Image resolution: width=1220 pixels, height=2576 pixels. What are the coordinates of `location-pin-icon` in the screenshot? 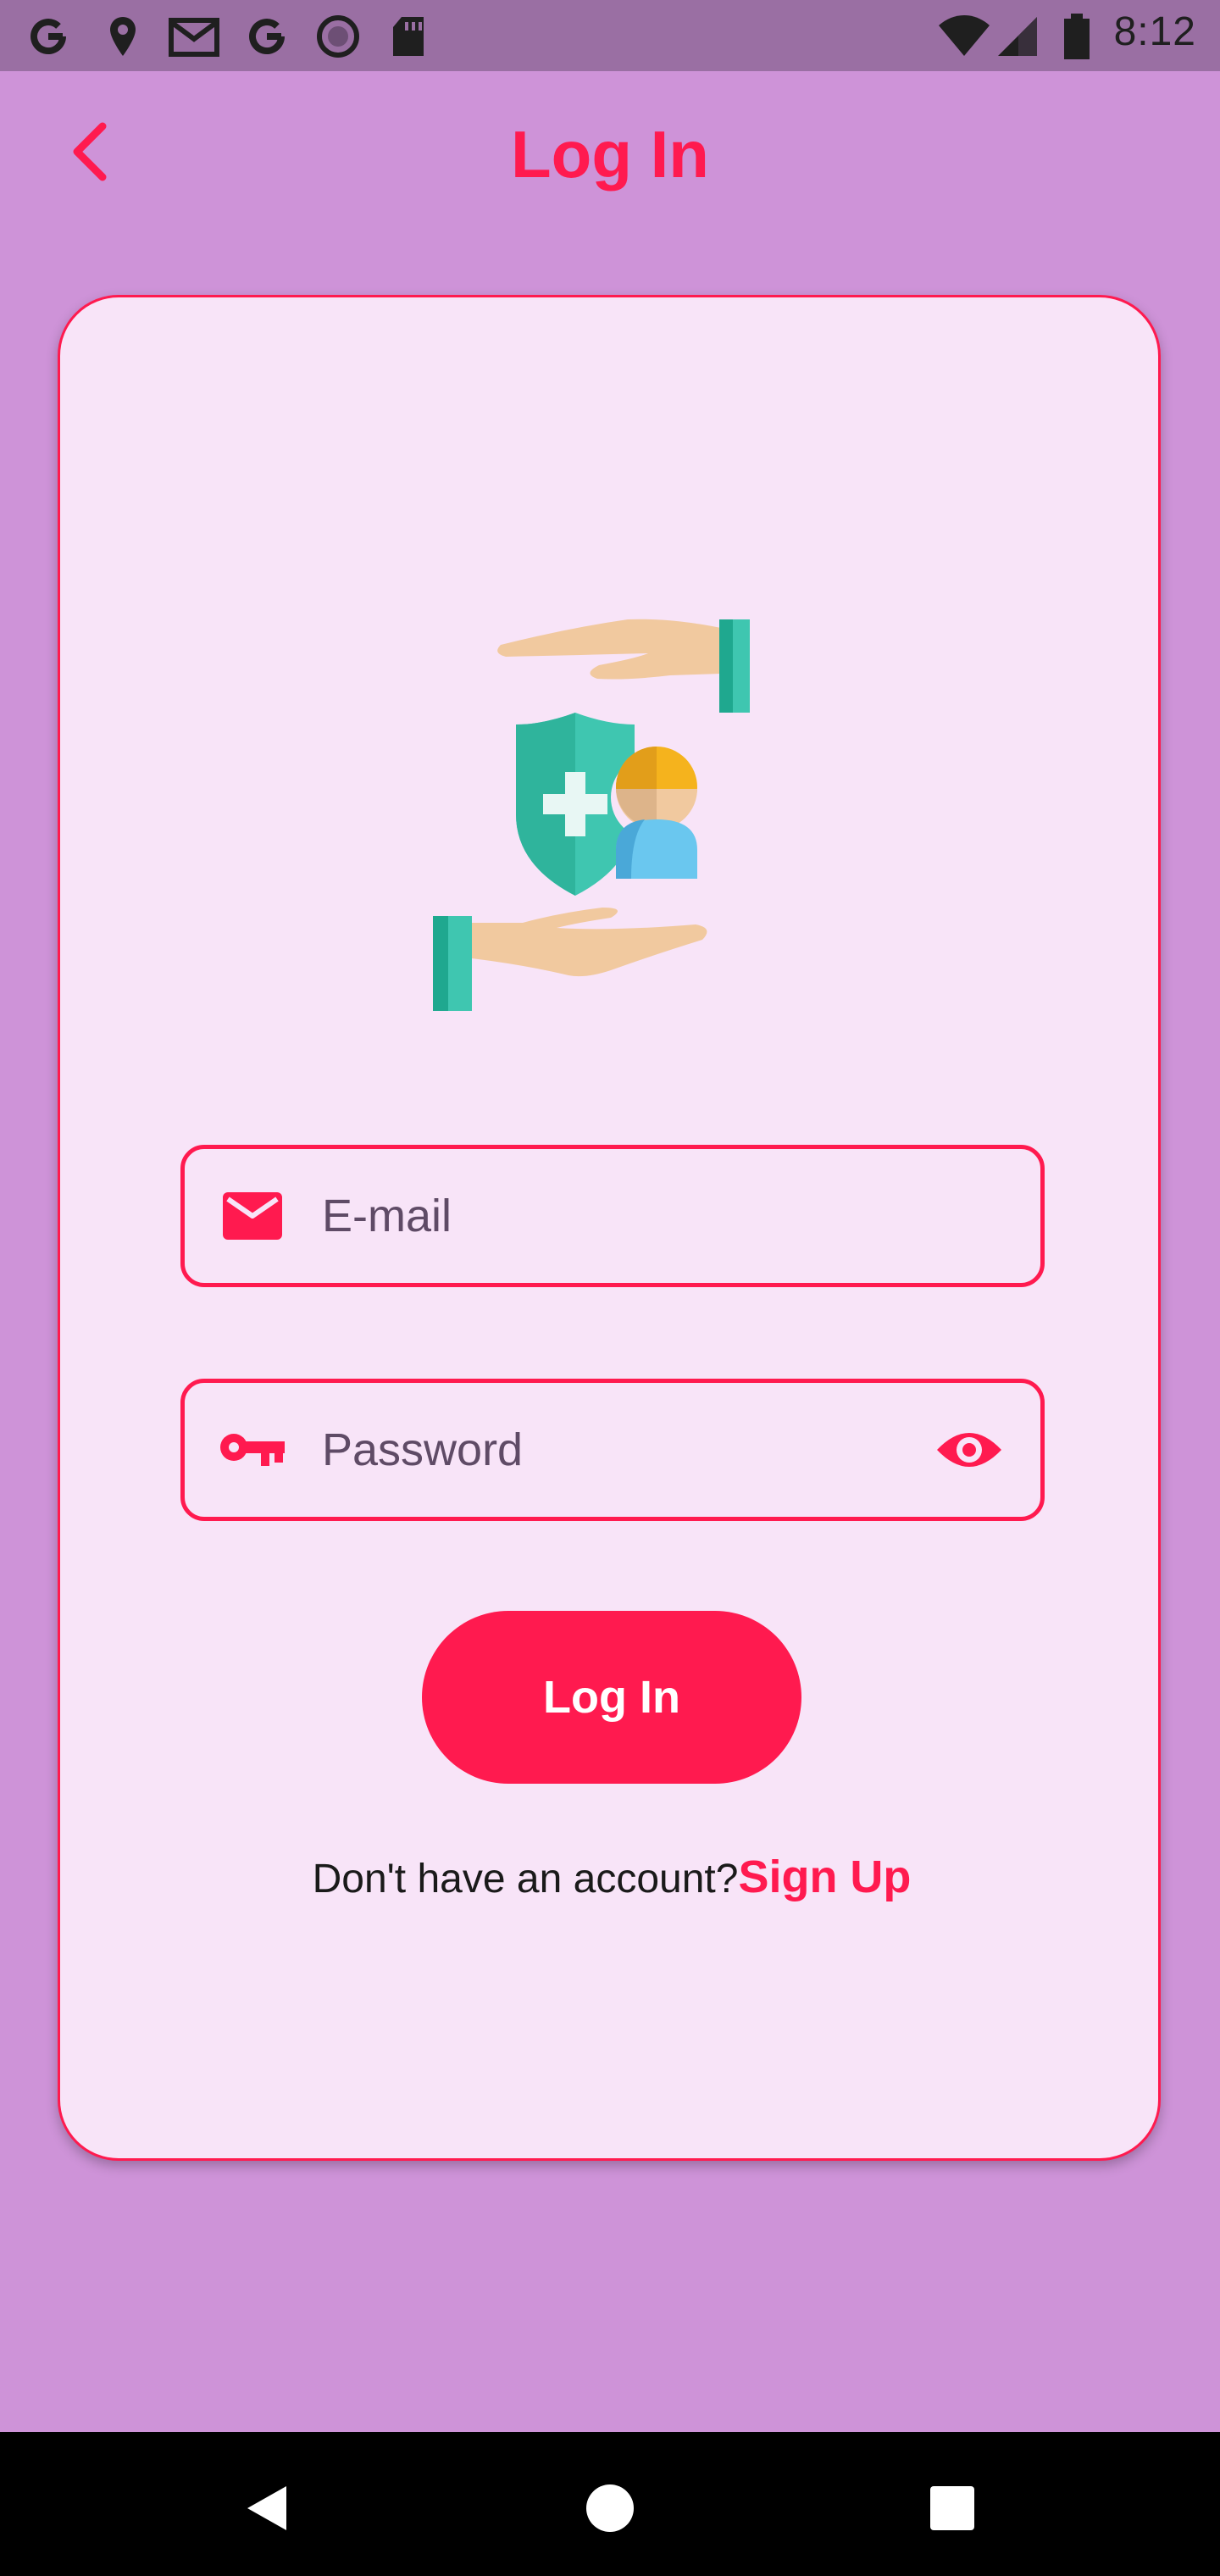 It's located at (123, 36).